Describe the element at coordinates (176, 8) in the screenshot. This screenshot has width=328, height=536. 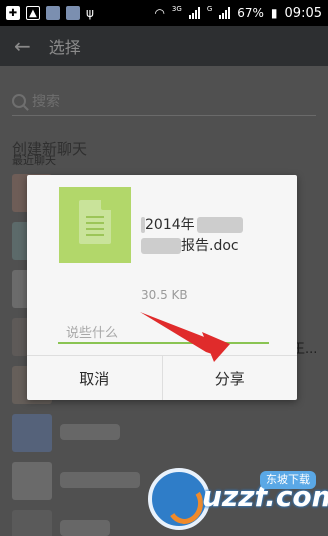
I see `network-type: 3G` at that location.